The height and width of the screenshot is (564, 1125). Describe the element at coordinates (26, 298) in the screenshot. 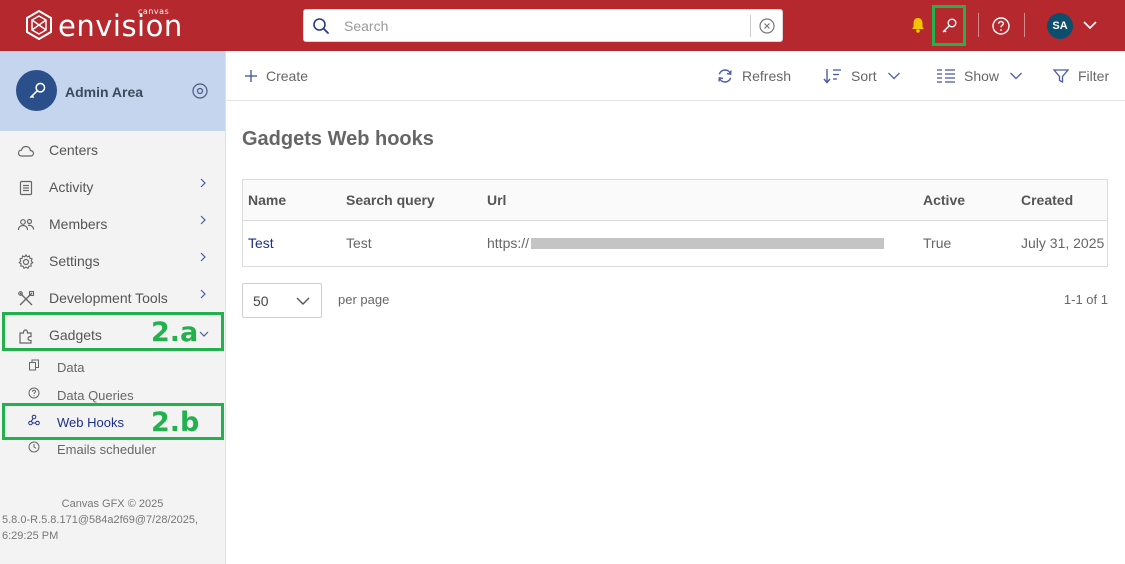

I see `tools-icon` at that location.